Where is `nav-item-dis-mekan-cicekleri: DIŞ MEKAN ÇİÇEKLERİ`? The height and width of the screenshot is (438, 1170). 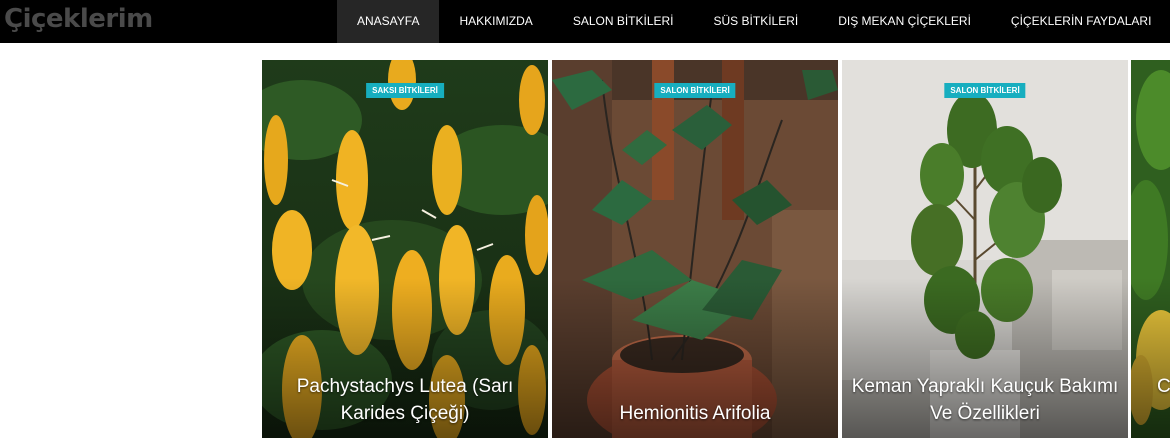
nav-item-dis-mekan-cicekleri: DIŞ MEKAN ÇİÇEKLERİ is located at coordinates (904, 21).